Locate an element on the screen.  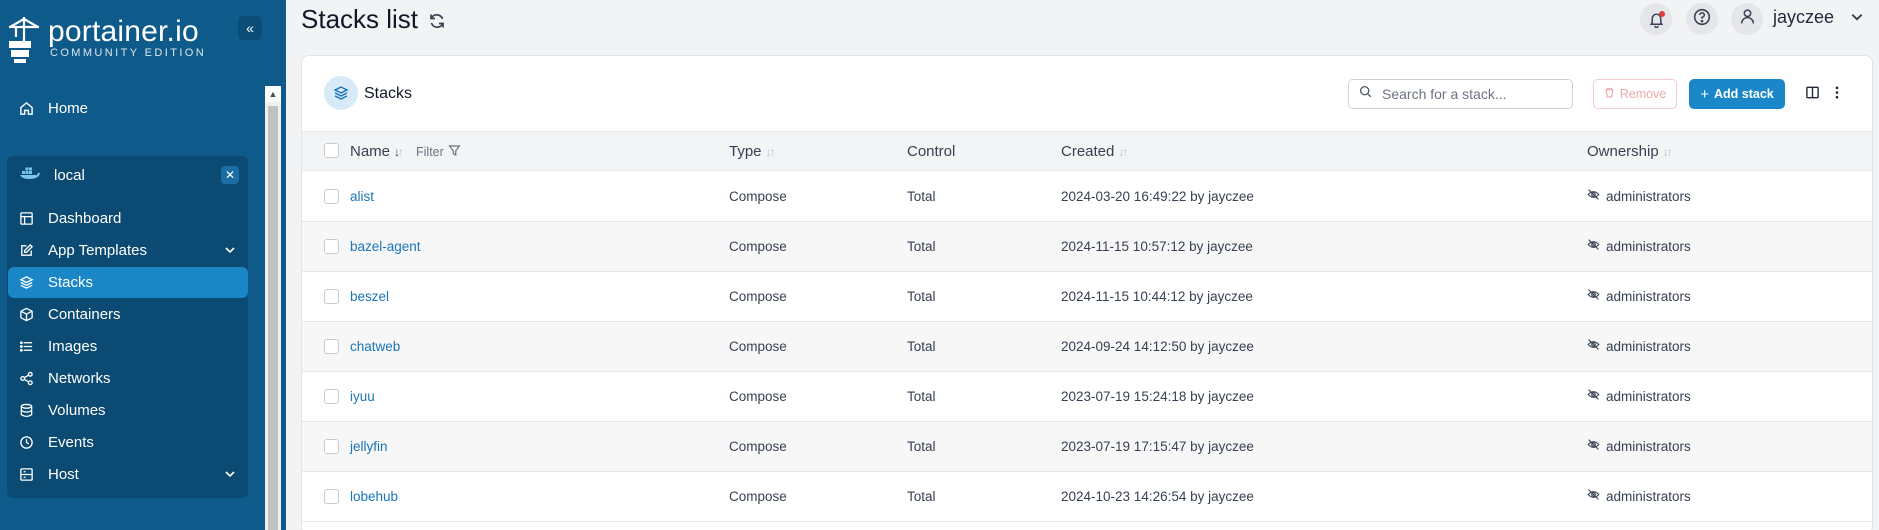
stack-name-link: bazel-agent is located at coordinates (385, 246).